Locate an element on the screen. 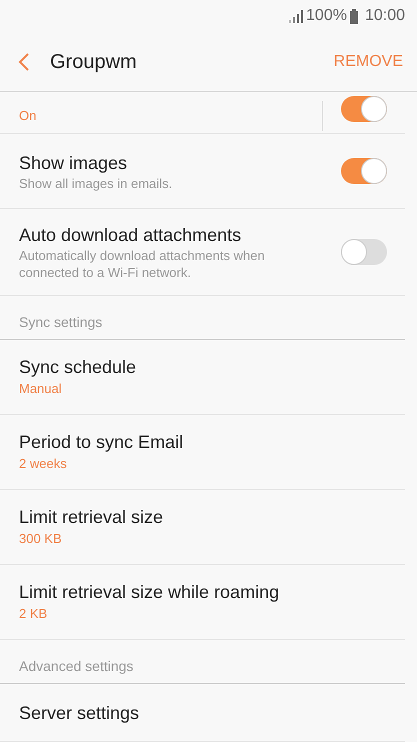 This screenshot has height=742, width=417. setting-title: Sync schedule is located at coordinates (203, 367).